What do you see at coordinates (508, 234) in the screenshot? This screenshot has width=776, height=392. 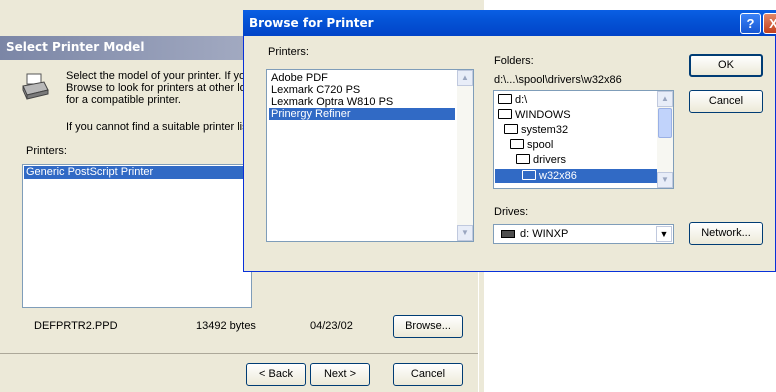 I see `drive-icon` at bounding box center [508, 234].